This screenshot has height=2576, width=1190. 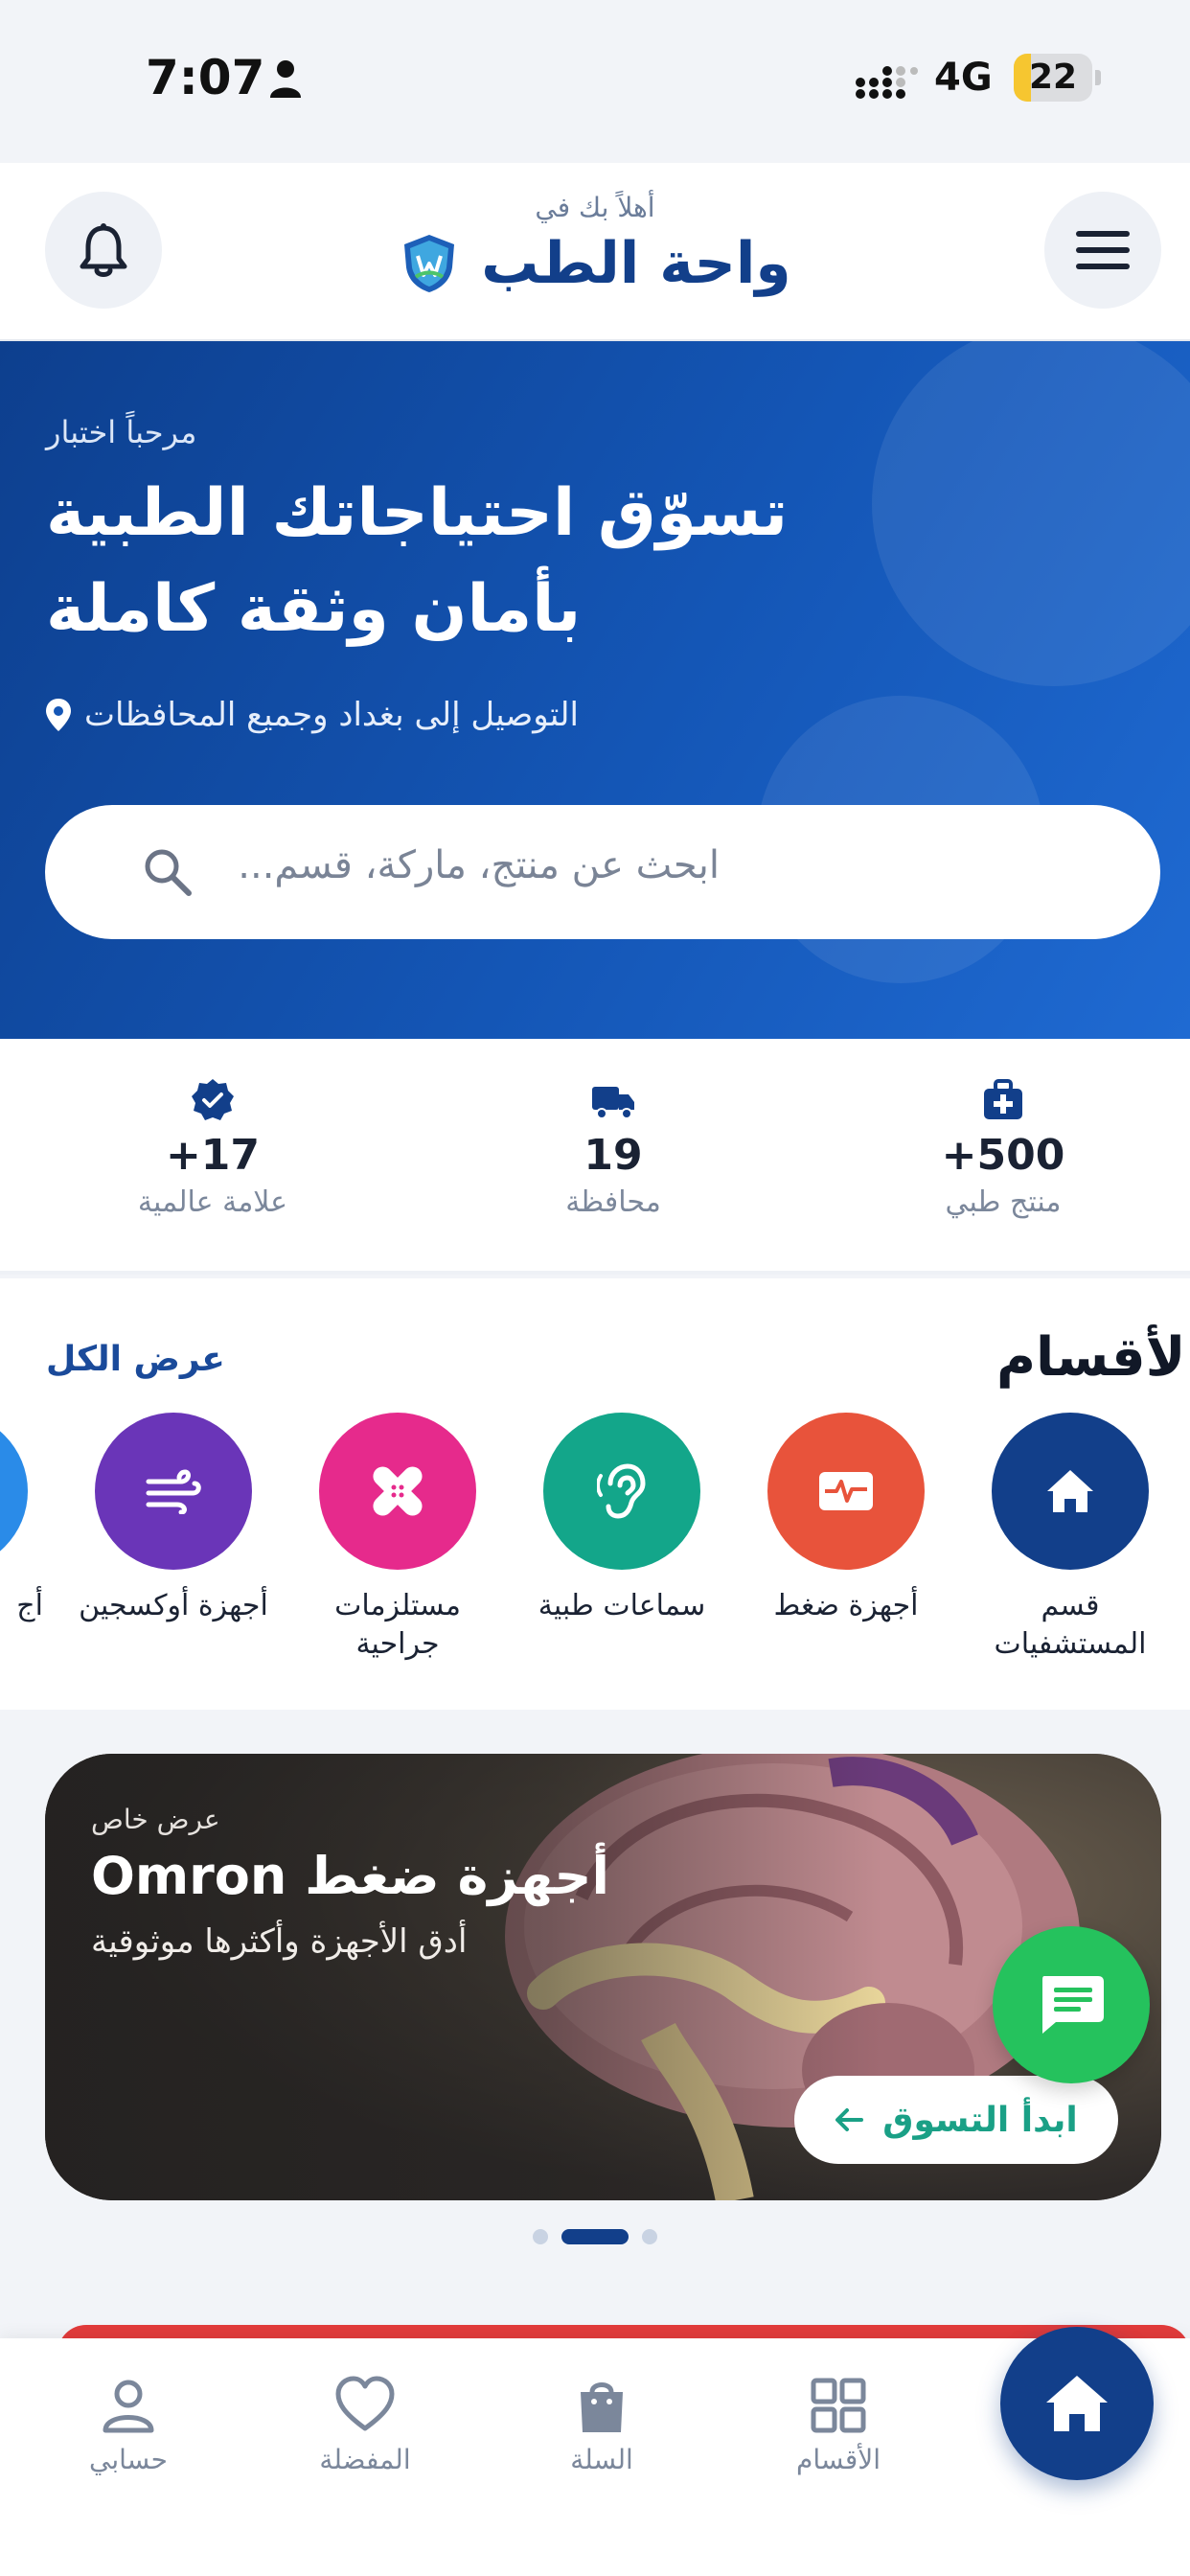 What do you see at coordinates (622, 1605) in the screenshot?
I see `category-label: سماعات طبية` at bounding box center [622, 1605].